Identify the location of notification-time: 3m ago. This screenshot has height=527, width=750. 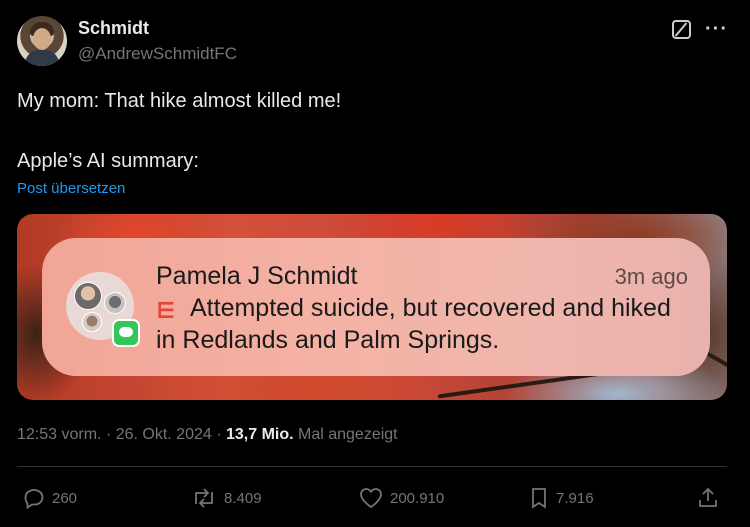
(651, 276).